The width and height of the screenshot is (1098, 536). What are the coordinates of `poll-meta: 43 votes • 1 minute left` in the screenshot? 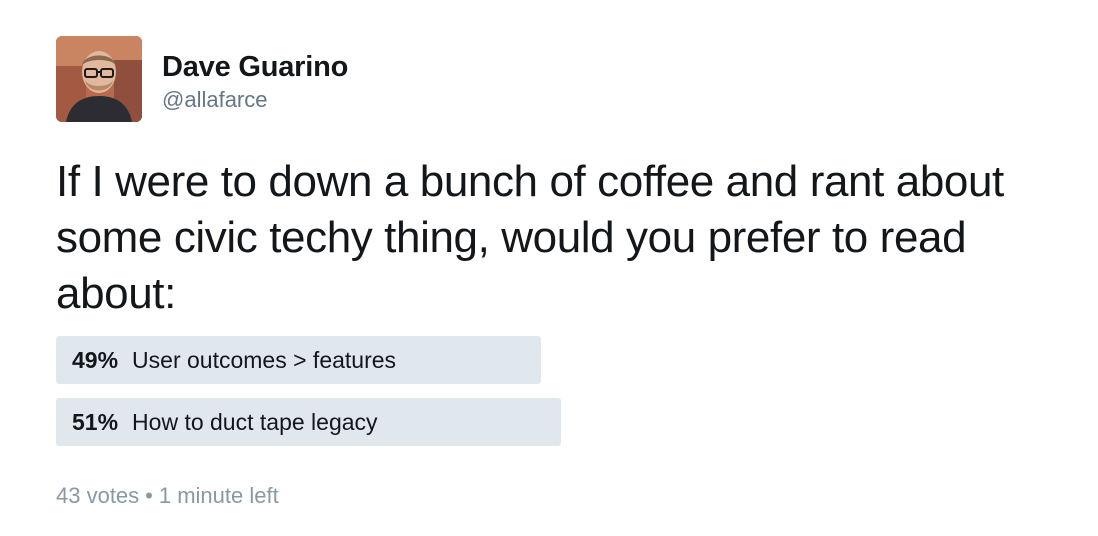 It's located at (167, 496).